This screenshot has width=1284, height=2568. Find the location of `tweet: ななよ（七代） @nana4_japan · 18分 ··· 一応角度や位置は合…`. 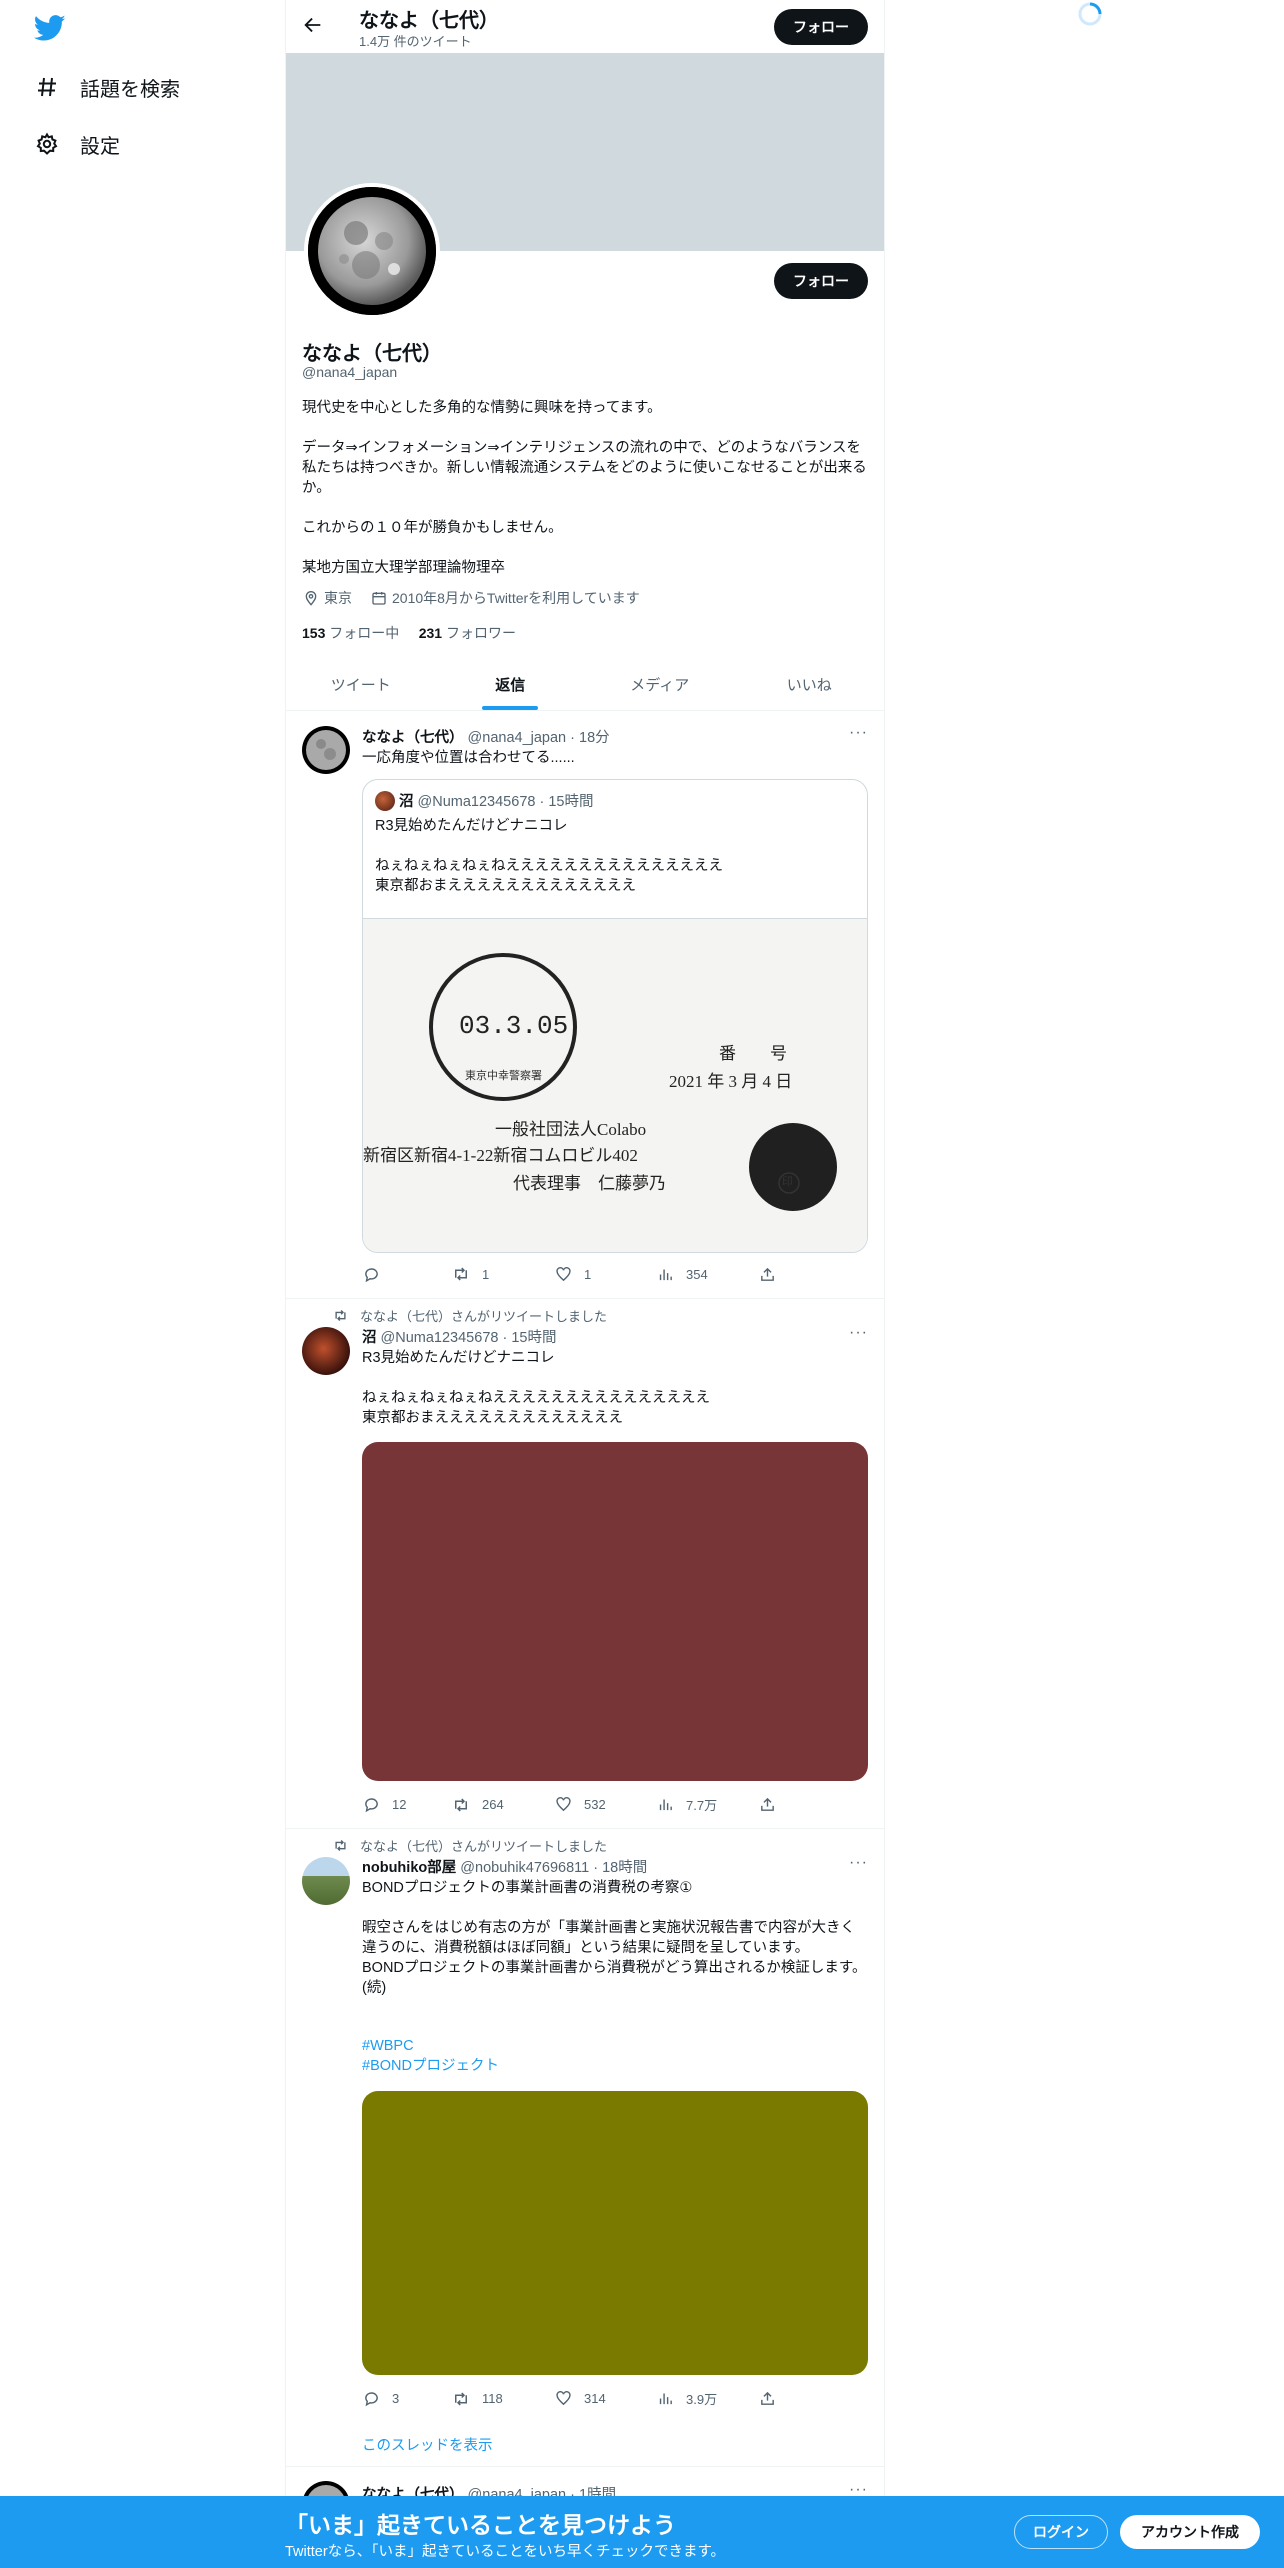

tweet: ななよ（七代） @nana4_japan · 18分 ··· 一応角度や位置は合… is located at coordinates (585, 1005).